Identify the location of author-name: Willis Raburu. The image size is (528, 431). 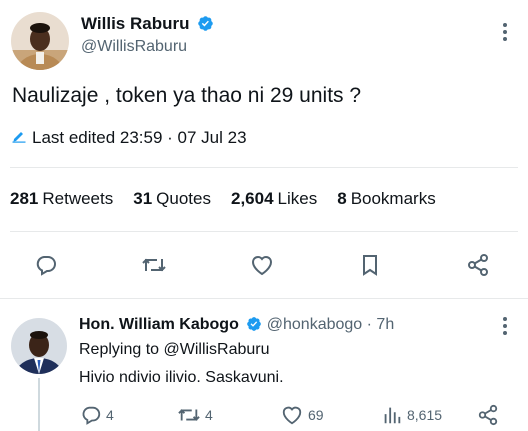
(135, 23).